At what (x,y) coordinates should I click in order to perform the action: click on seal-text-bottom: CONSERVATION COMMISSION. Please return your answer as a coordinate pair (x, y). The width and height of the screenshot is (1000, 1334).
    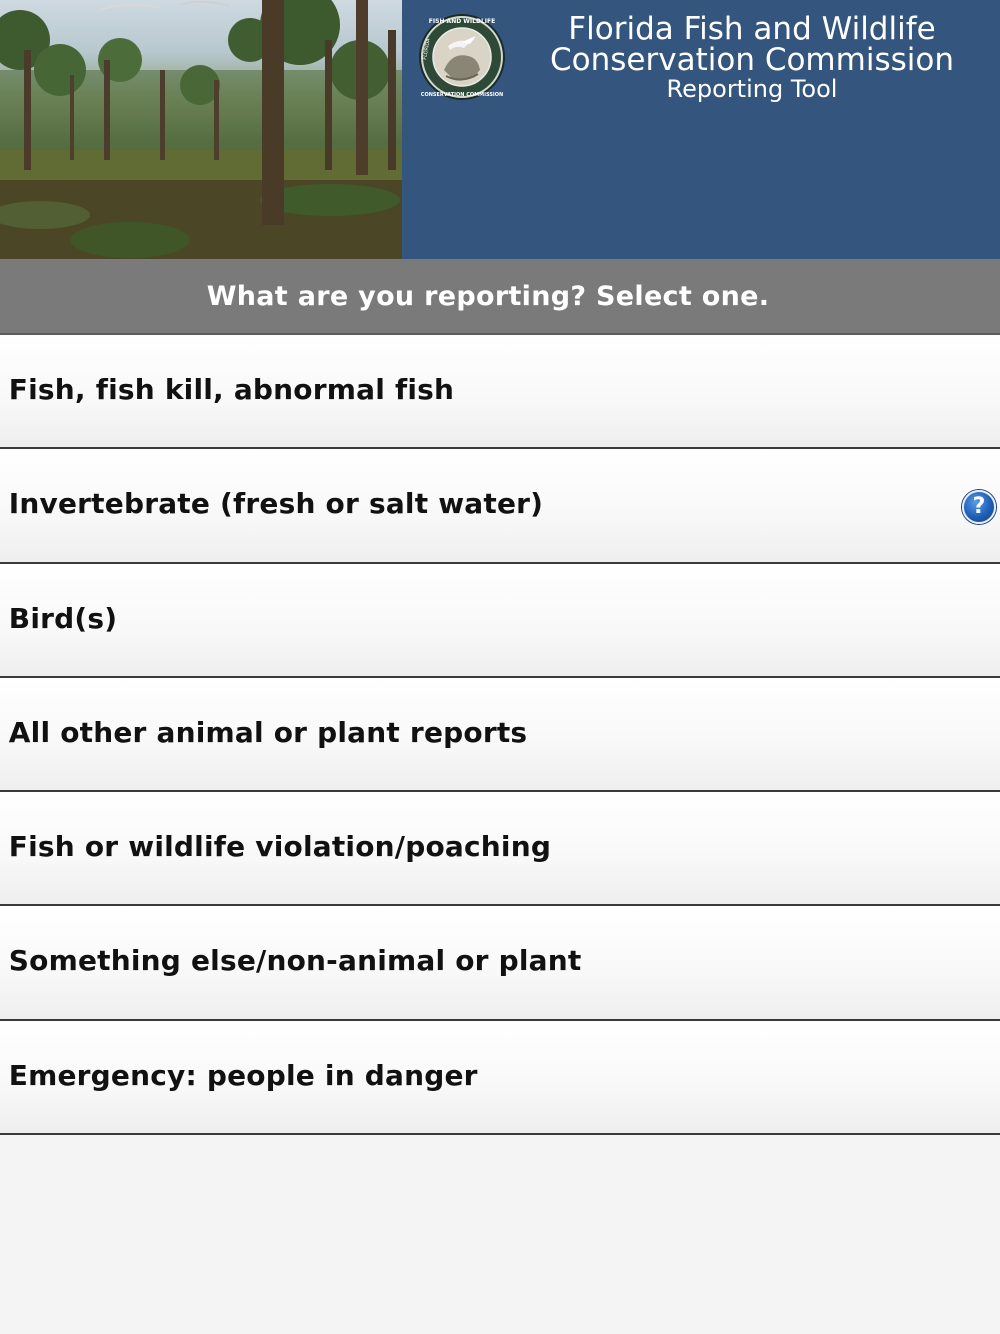
    Looking at the image, I should click on (462, 95).